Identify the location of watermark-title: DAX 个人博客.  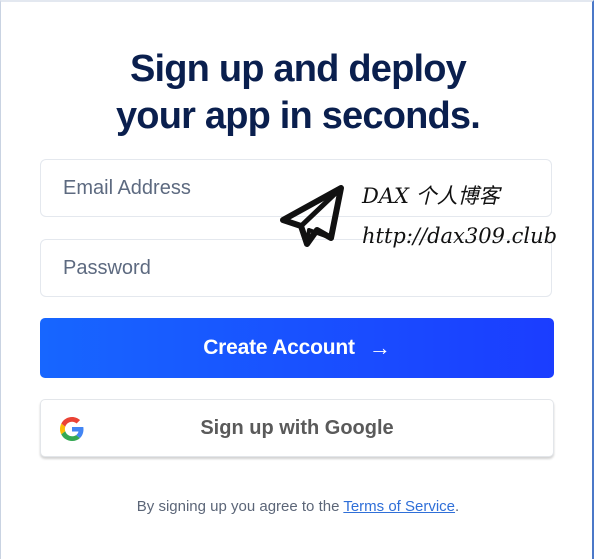
(431, 196).